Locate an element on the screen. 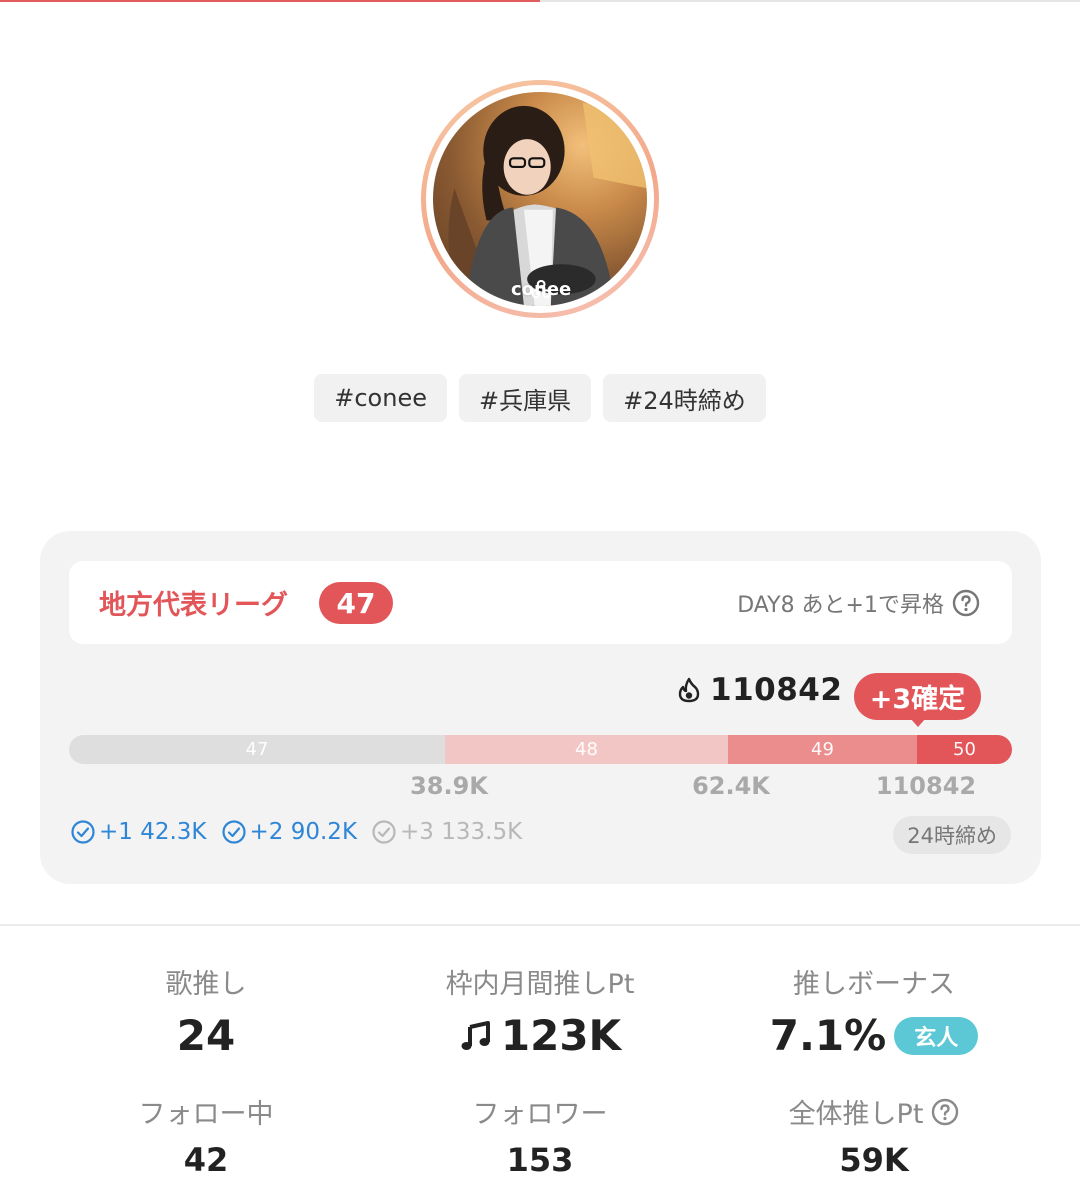  stat-value: 24 is located at coordinates (206, 1035).